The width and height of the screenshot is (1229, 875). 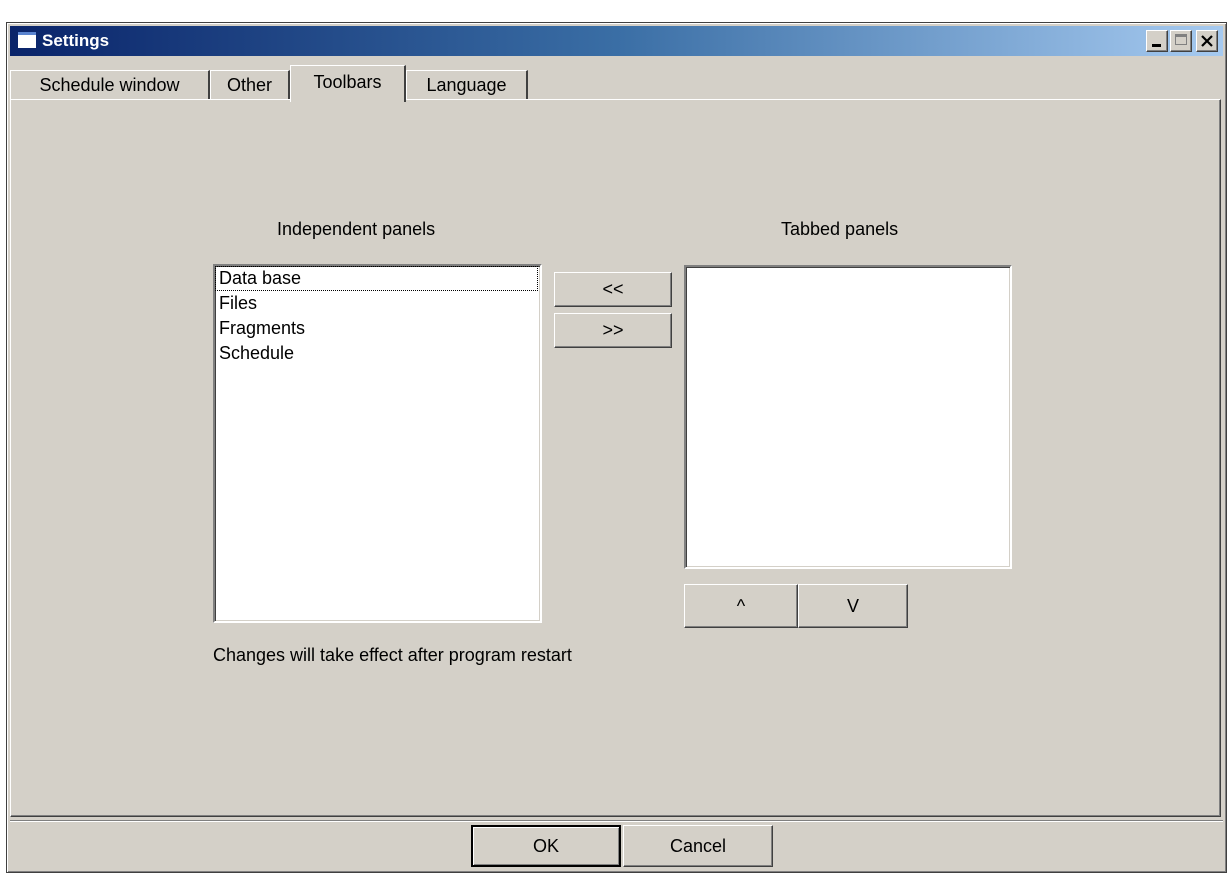 What do you see at coordinates (348, 83) in the screenshot?
I see `tab-toolbars: Toolbars` at bounding box center [348, 83].